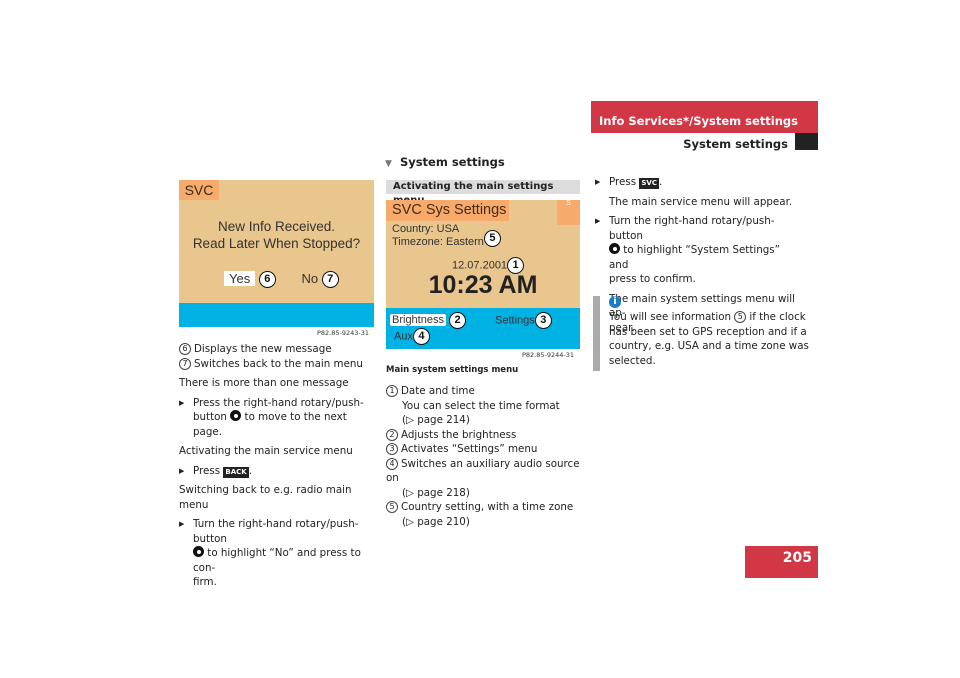 The width and height of the screenshot is (960, 678). What do you see at coordinates (388, 164) in the screenshot?
I see `triangle-icon: ▼` at bounding box center [388, 164].